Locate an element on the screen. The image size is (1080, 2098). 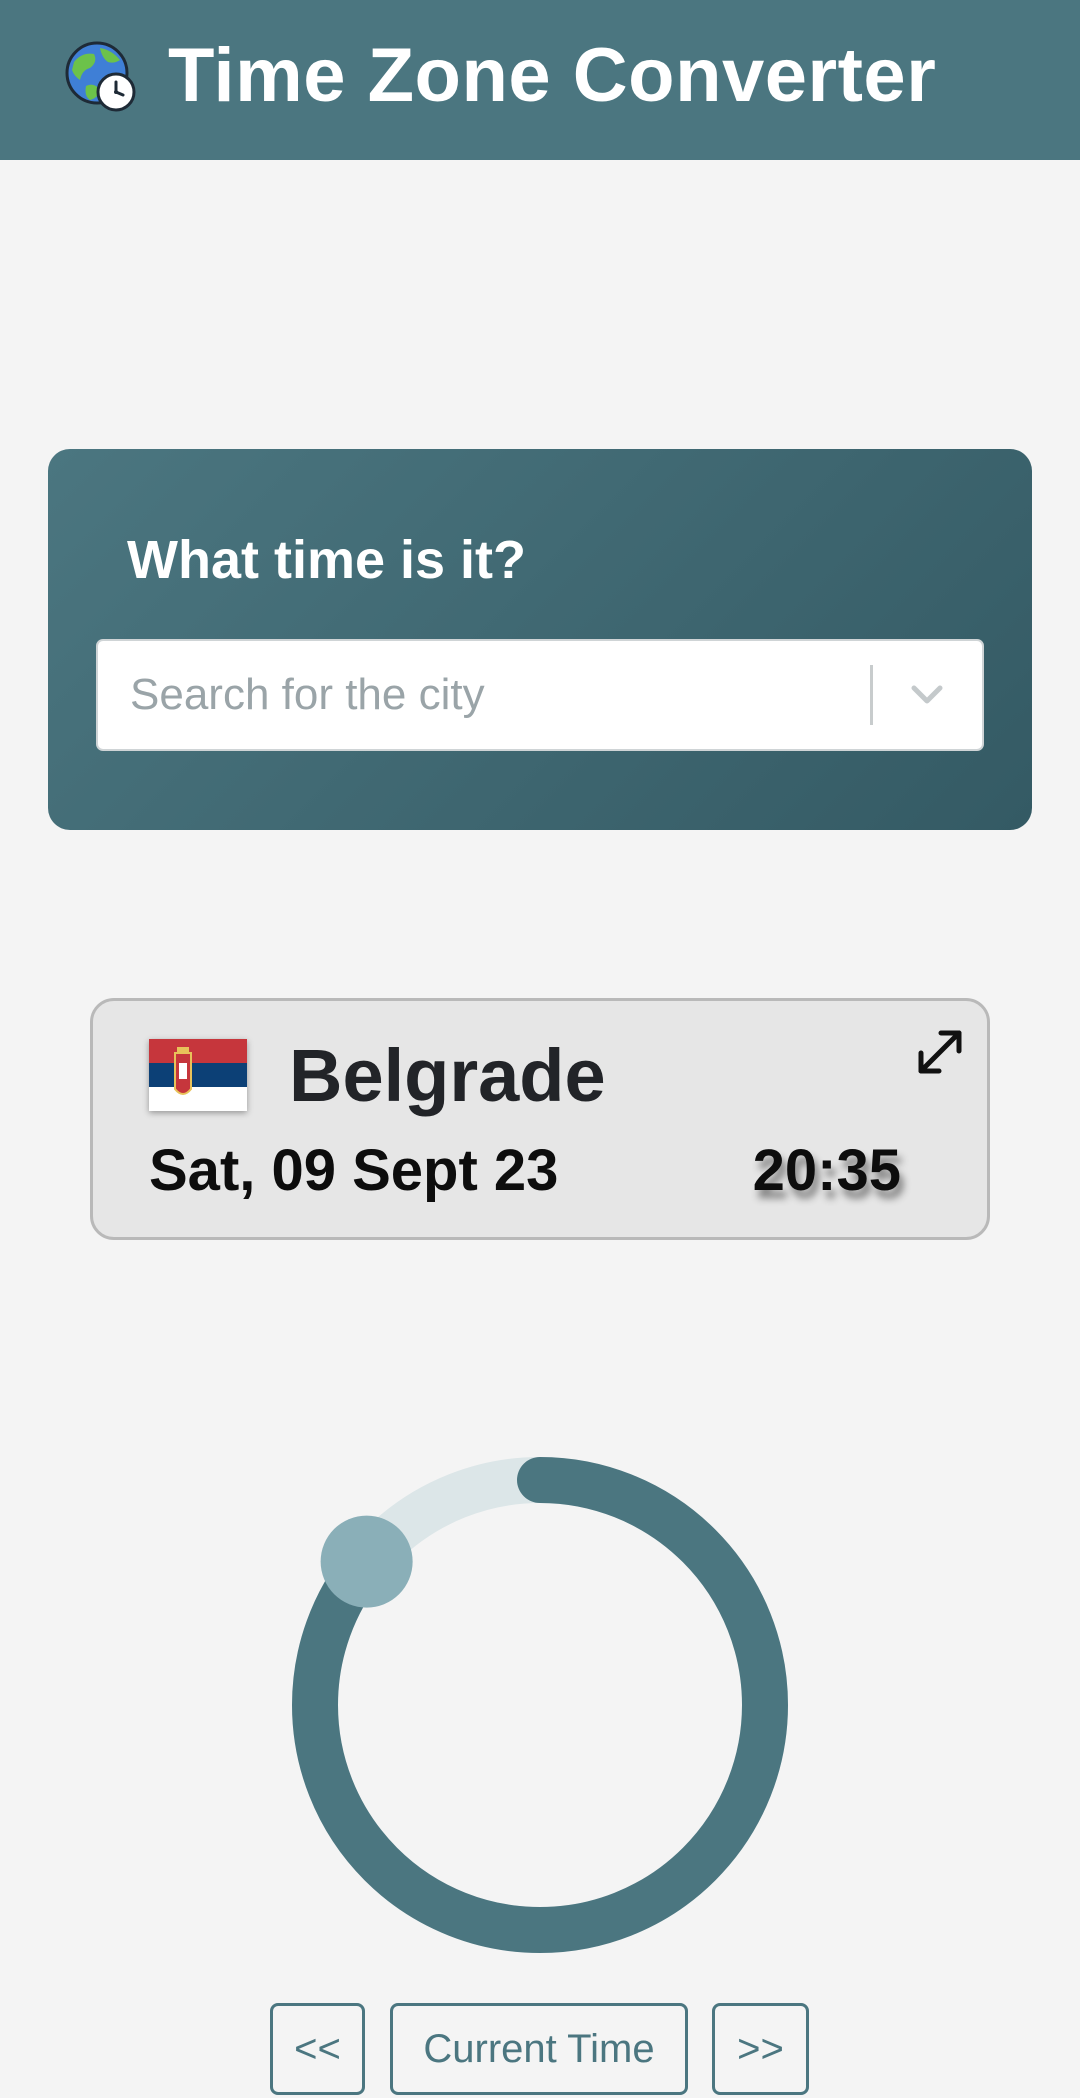
globe-clock-icon is located at coordinates (100, 76).